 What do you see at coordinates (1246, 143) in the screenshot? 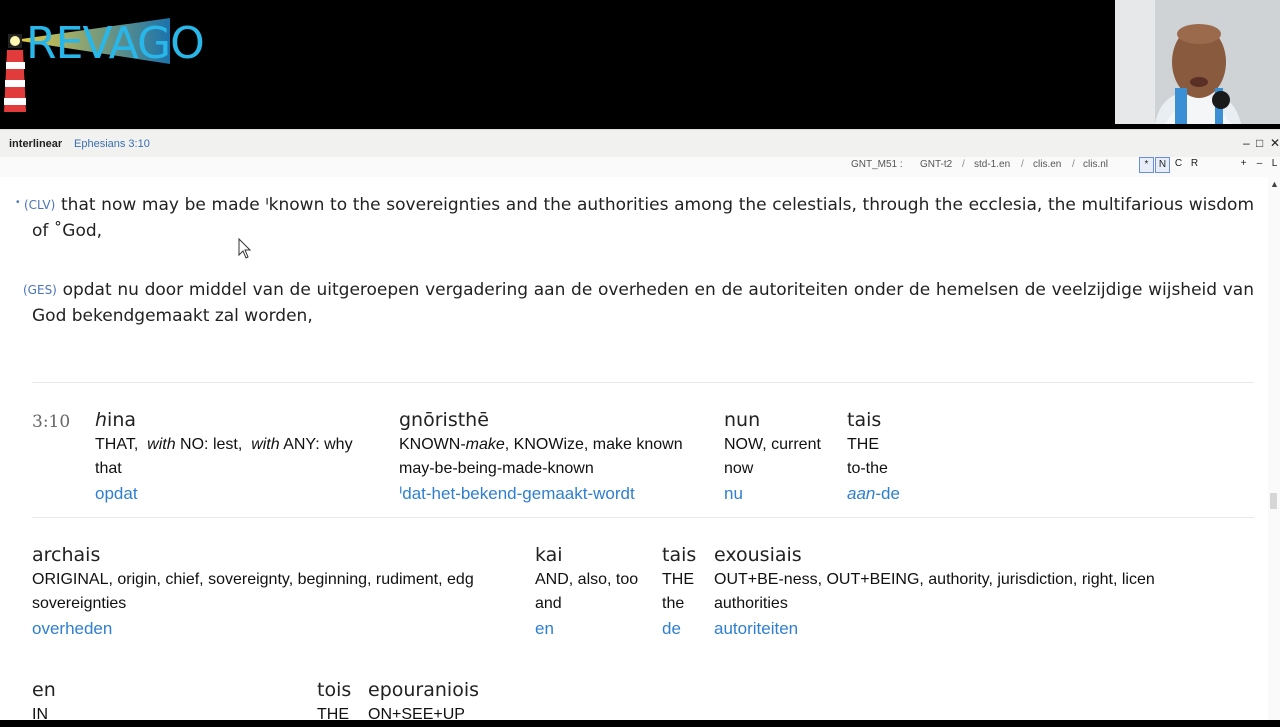
I see `minimize-button: –` at bounding box center [1246, 143].